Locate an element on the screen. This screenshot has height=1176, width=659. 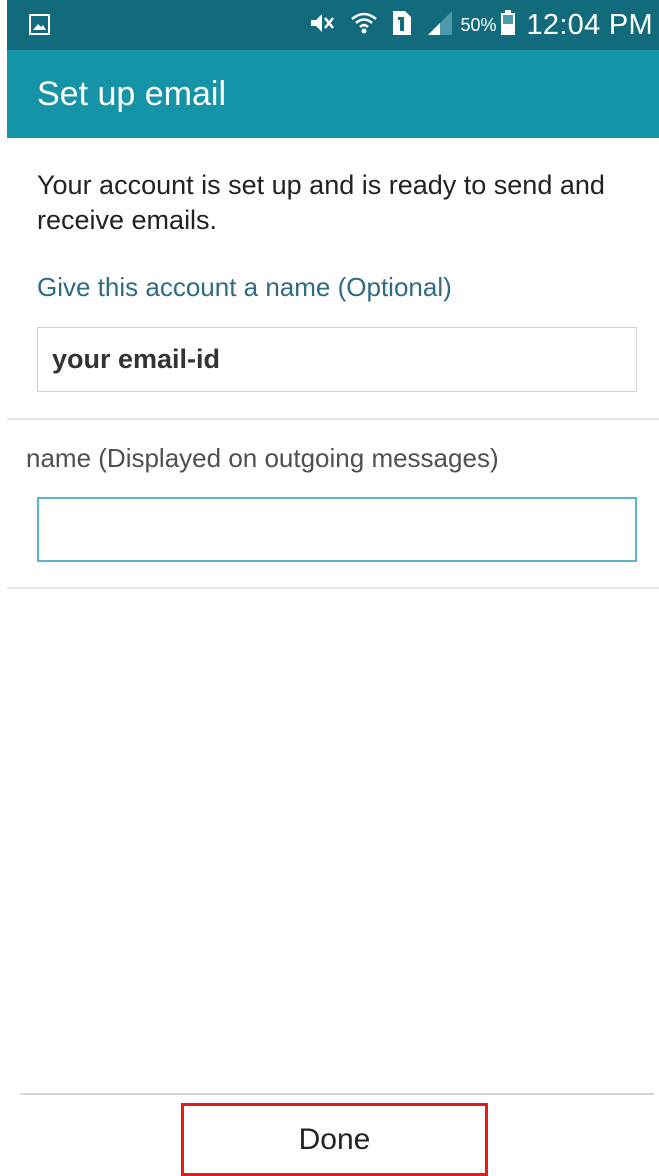
battery-icon is located at coordinates (508, 25).